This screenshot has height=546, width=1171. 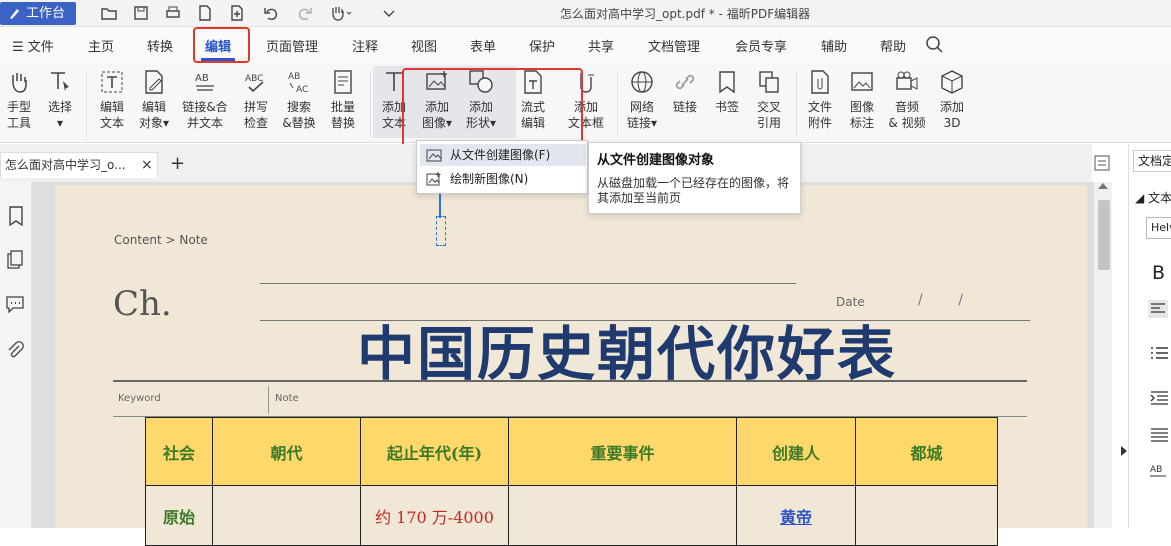 What do you see at coordinates (861, 115) in the screenshot?
I see `tool-image-mark-label: 图像 标注` at bounding box center [861, 115].